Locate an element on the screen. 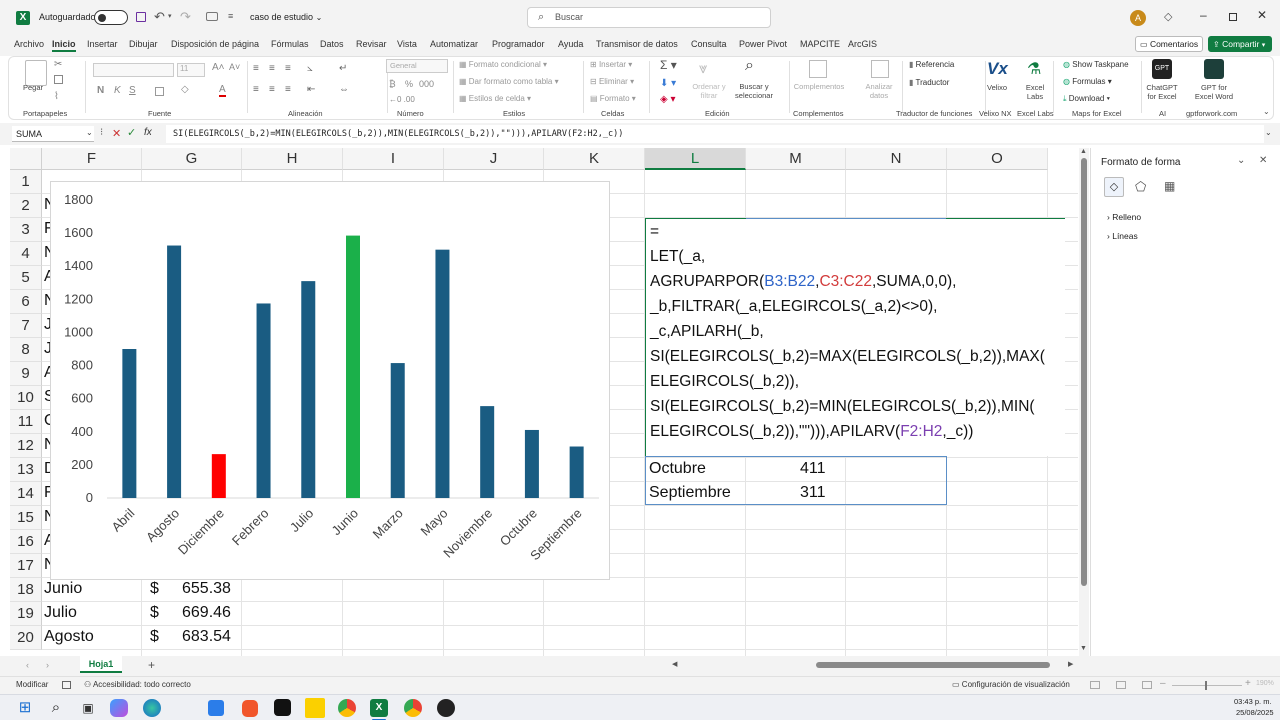  tab-mapcite: MAPCITE is located at coordinates (820, 44).